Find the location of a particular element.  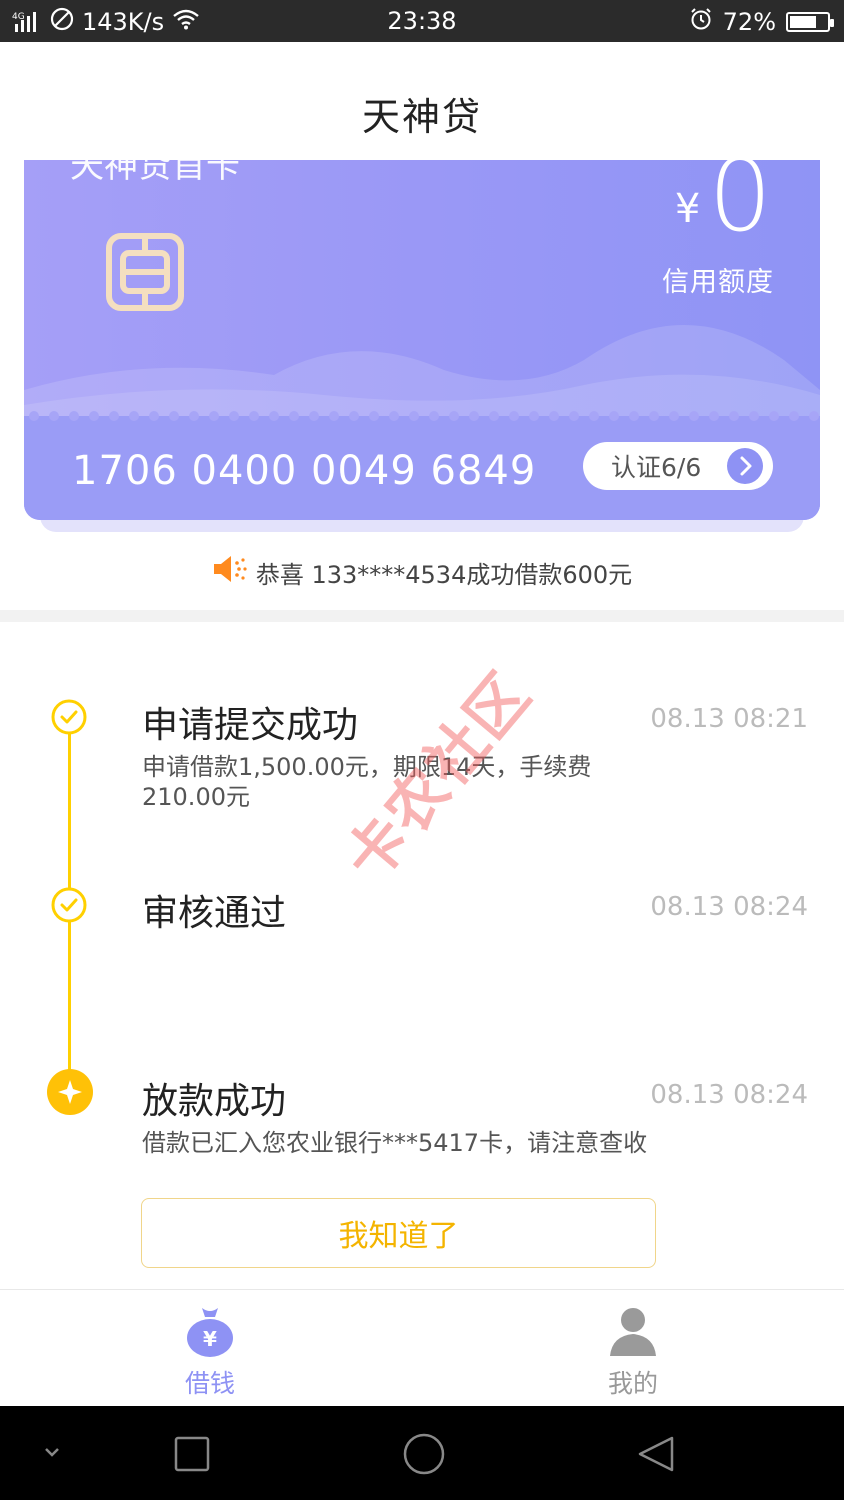

back-icon is located at coordinates (656, 1456).